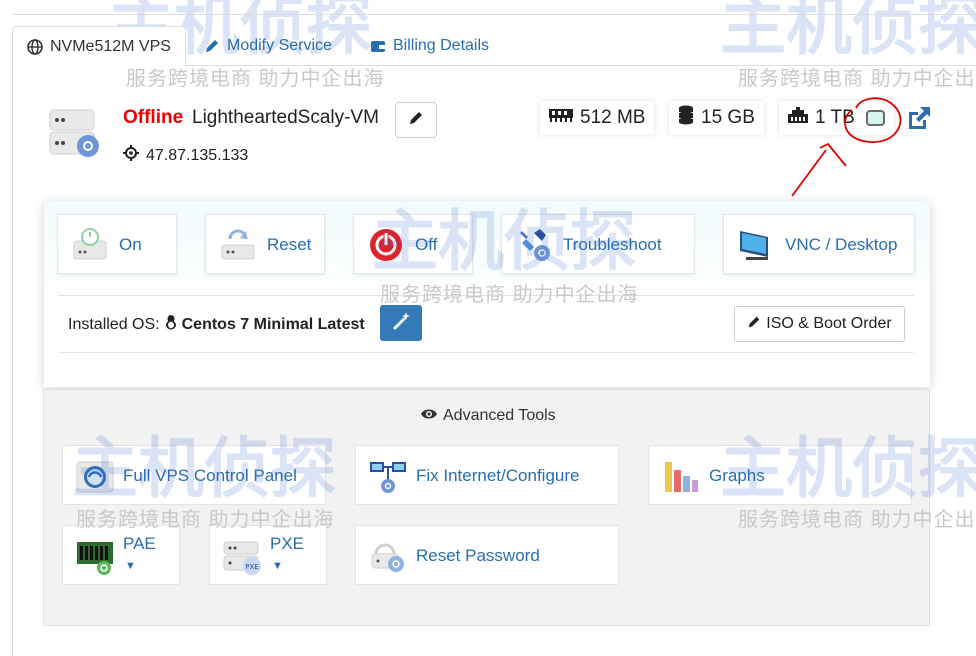 This screenshot has height=656, width=976. Describe the element at coordinates (426, 244) in the screenshot. I see `power-off-label: Off` at that location.